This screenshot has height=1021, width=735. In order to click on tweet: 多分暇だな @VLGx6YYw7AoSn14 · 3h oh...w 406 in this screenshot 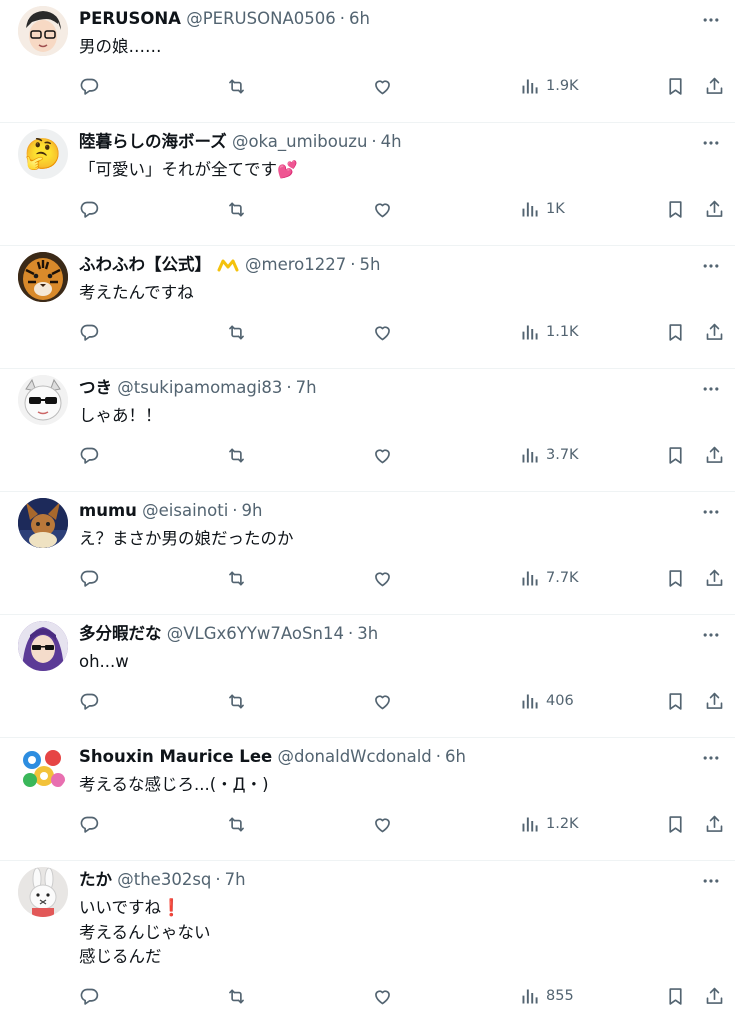, I will do `click(367, 676)`.